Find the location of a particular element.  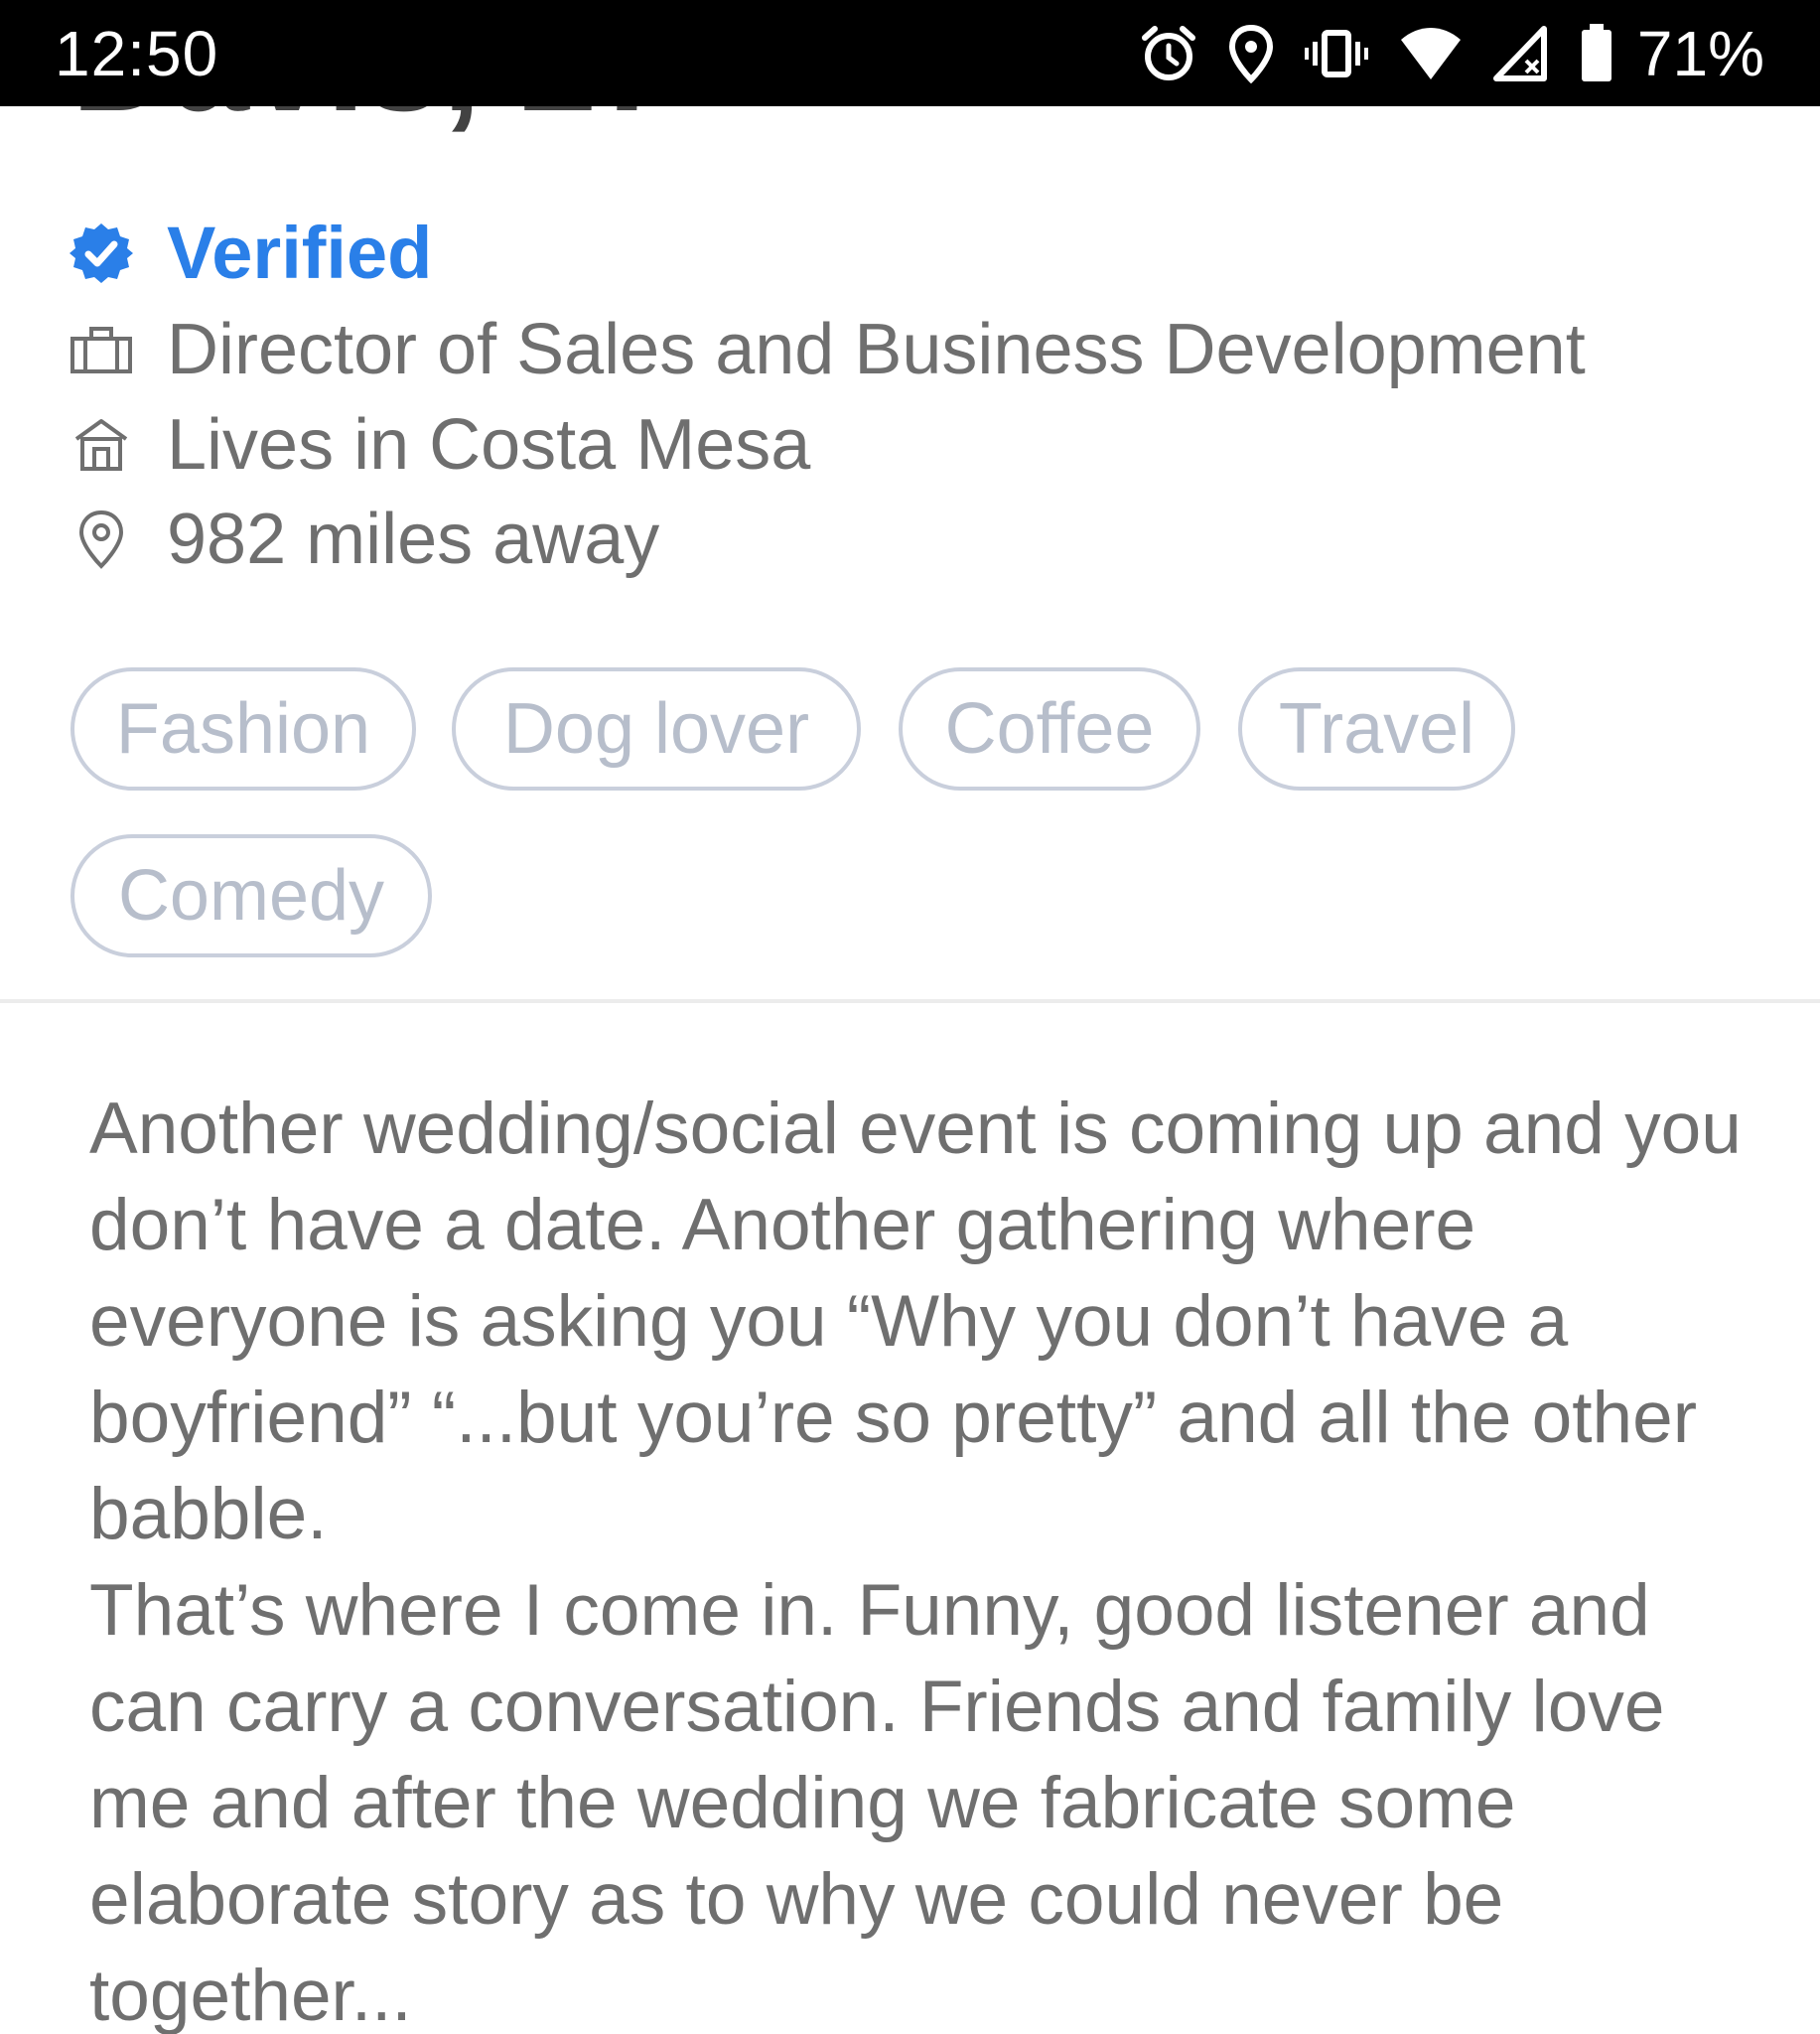

lives-in-text: Lives in Costa Mesa is located at coordinates (489, 445).